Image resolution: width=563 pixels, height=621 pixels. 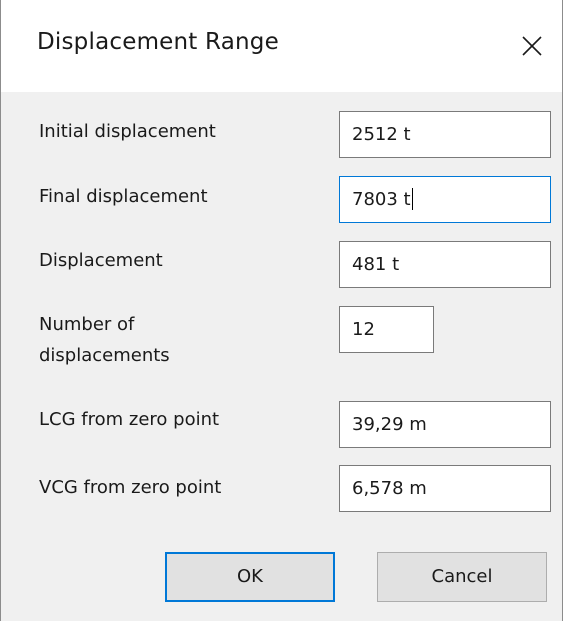 What do you see at coordinates (129, 419) in the screenshot?
I see `lcg-label: LCG from zero point` at bounding box center [129, 419].